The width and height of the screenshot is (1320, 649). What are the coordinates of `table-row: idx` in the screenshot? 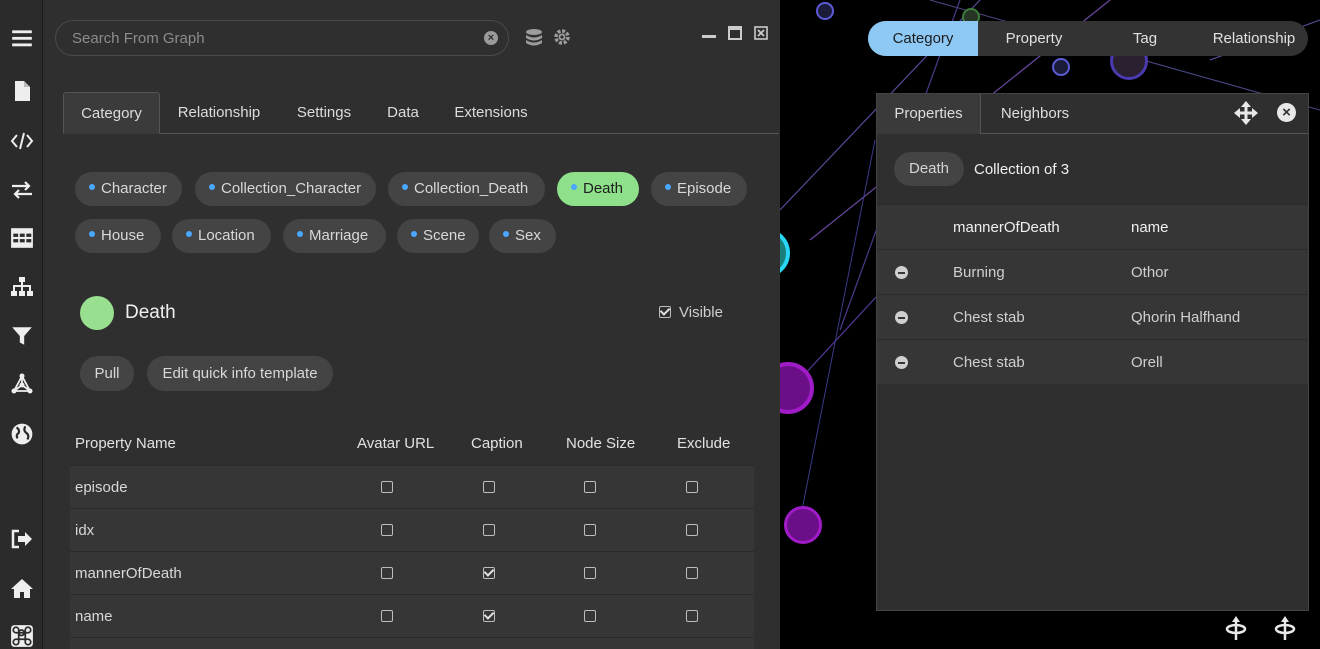 It's located at (412, 529).